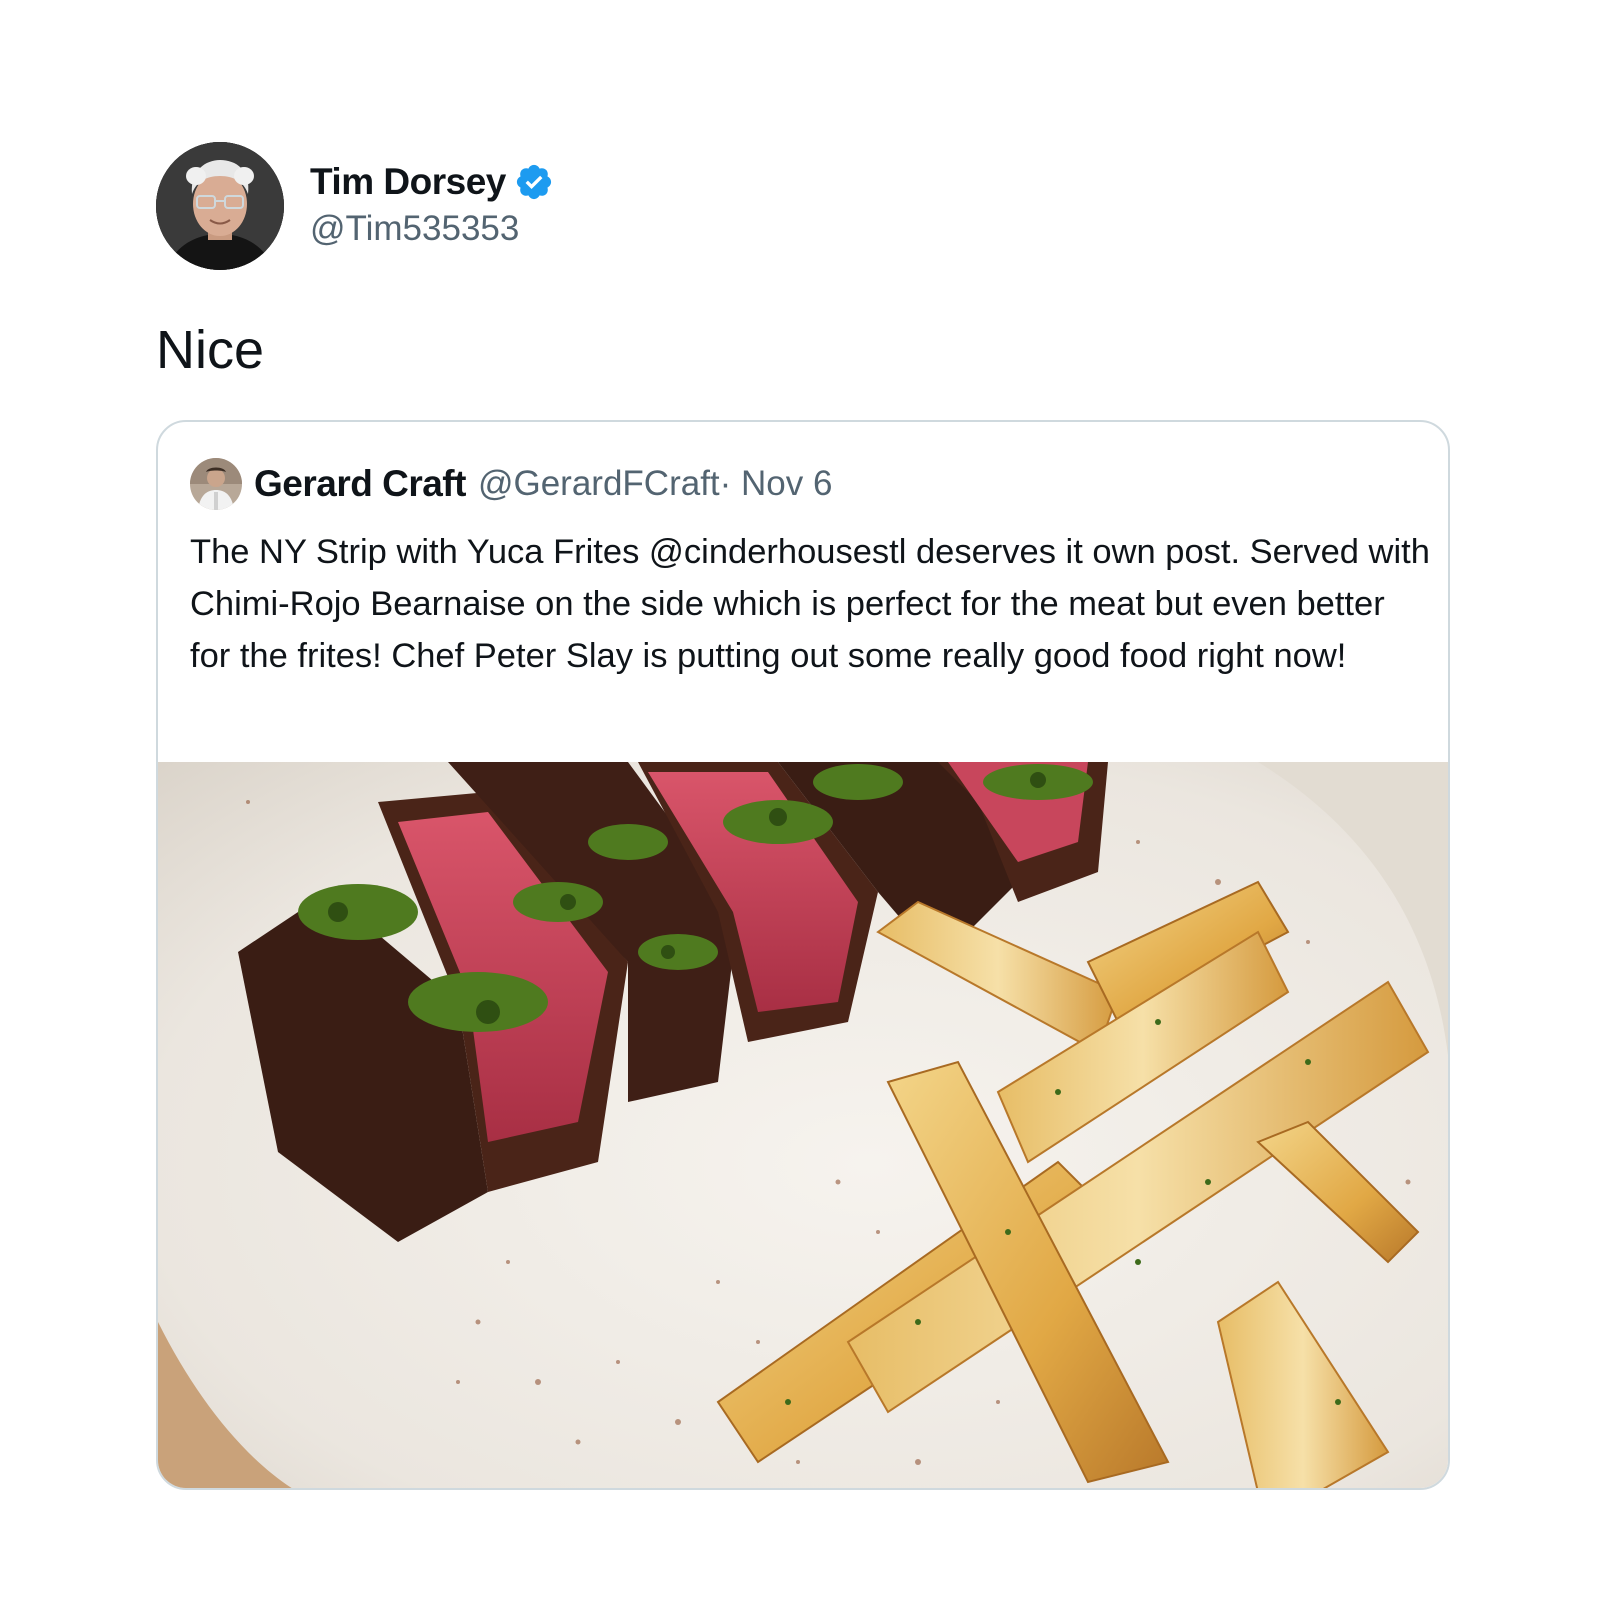 Image resolution: width=1600 pixels, height=1600 pixels. Describe the element at coordinates (534, 182) in the screenshot. I see `verified-badge-icon` at that location.